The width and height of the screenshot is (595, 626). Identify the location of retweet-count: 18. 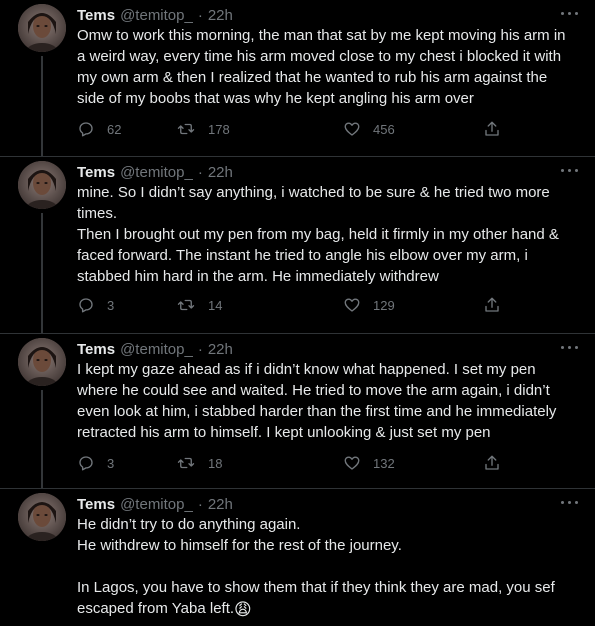
(215, 463).